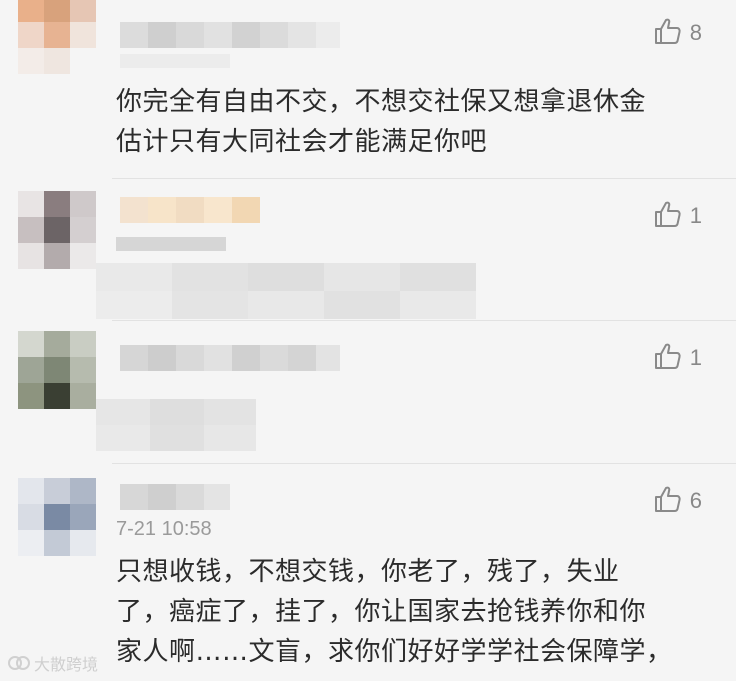  Describe the element at coordinates (394, 652) in the screenshot. I see `comment-text-line: 家人啊……文盲，求你们好好学学社会保障学，` at that location.